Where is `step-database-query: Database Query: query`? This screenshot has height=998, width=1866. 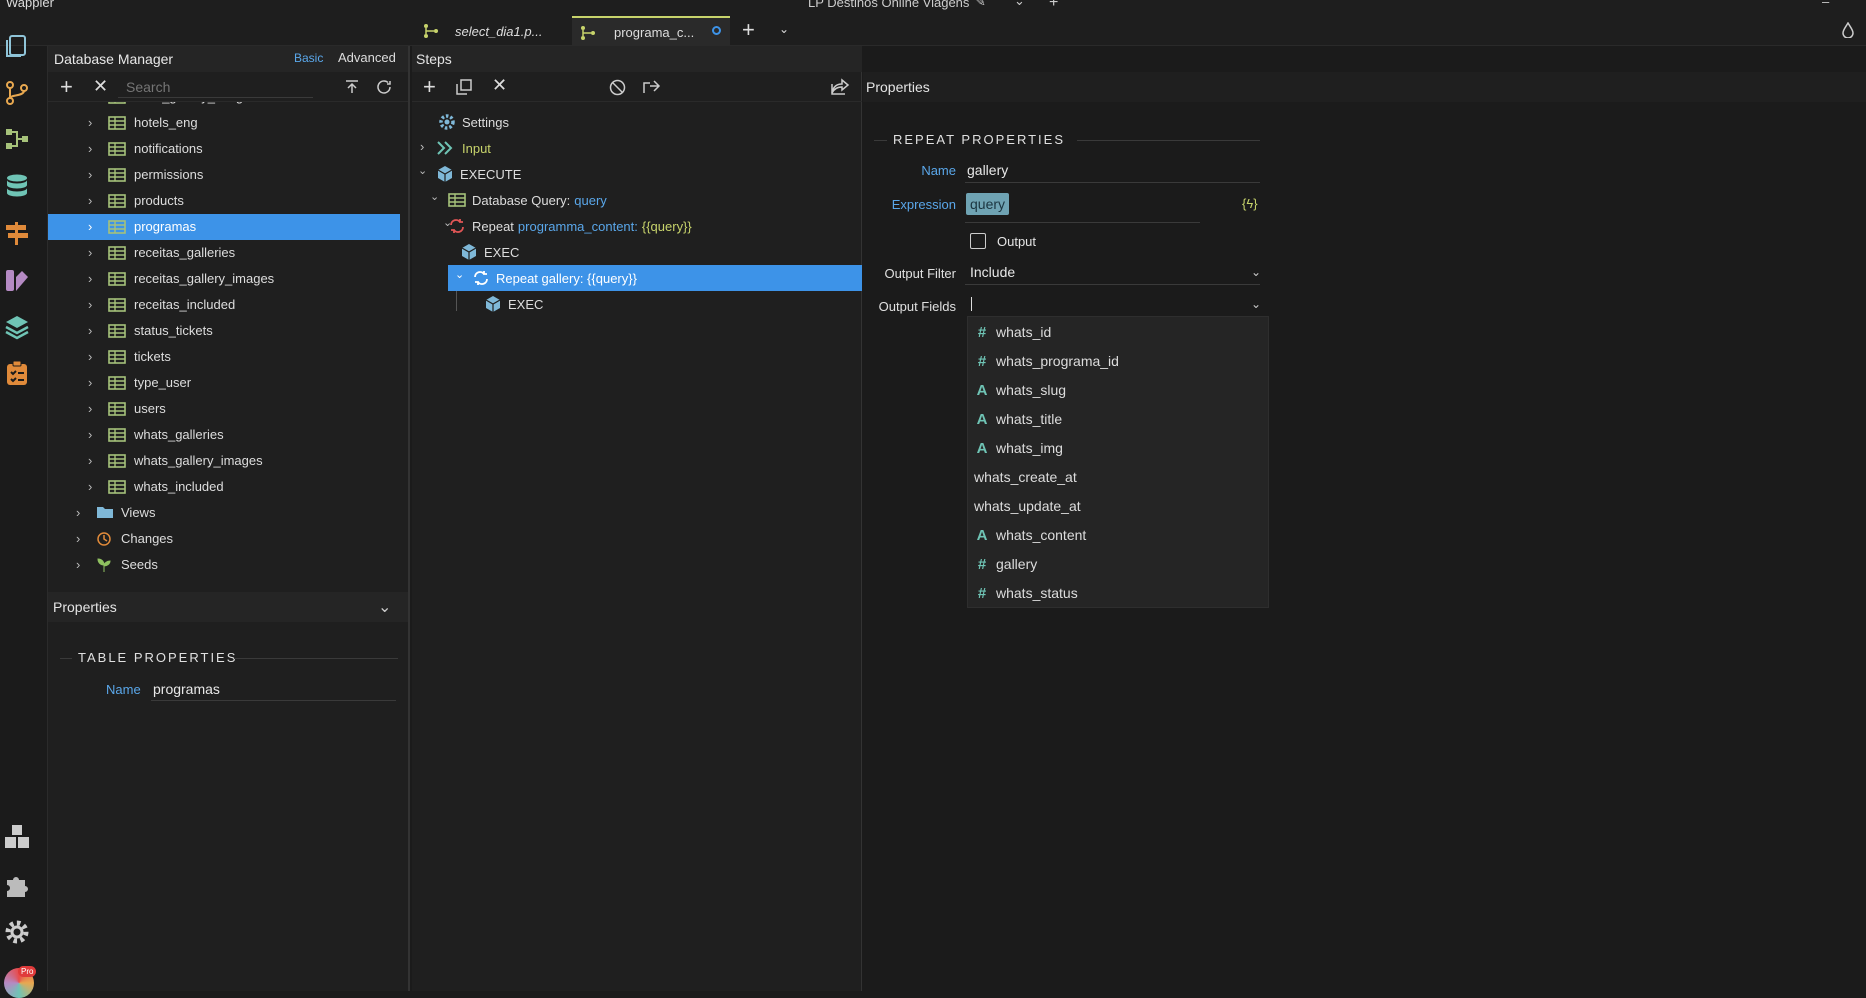 step-database-query: Database Query: query is located at coordinates (527, 200).